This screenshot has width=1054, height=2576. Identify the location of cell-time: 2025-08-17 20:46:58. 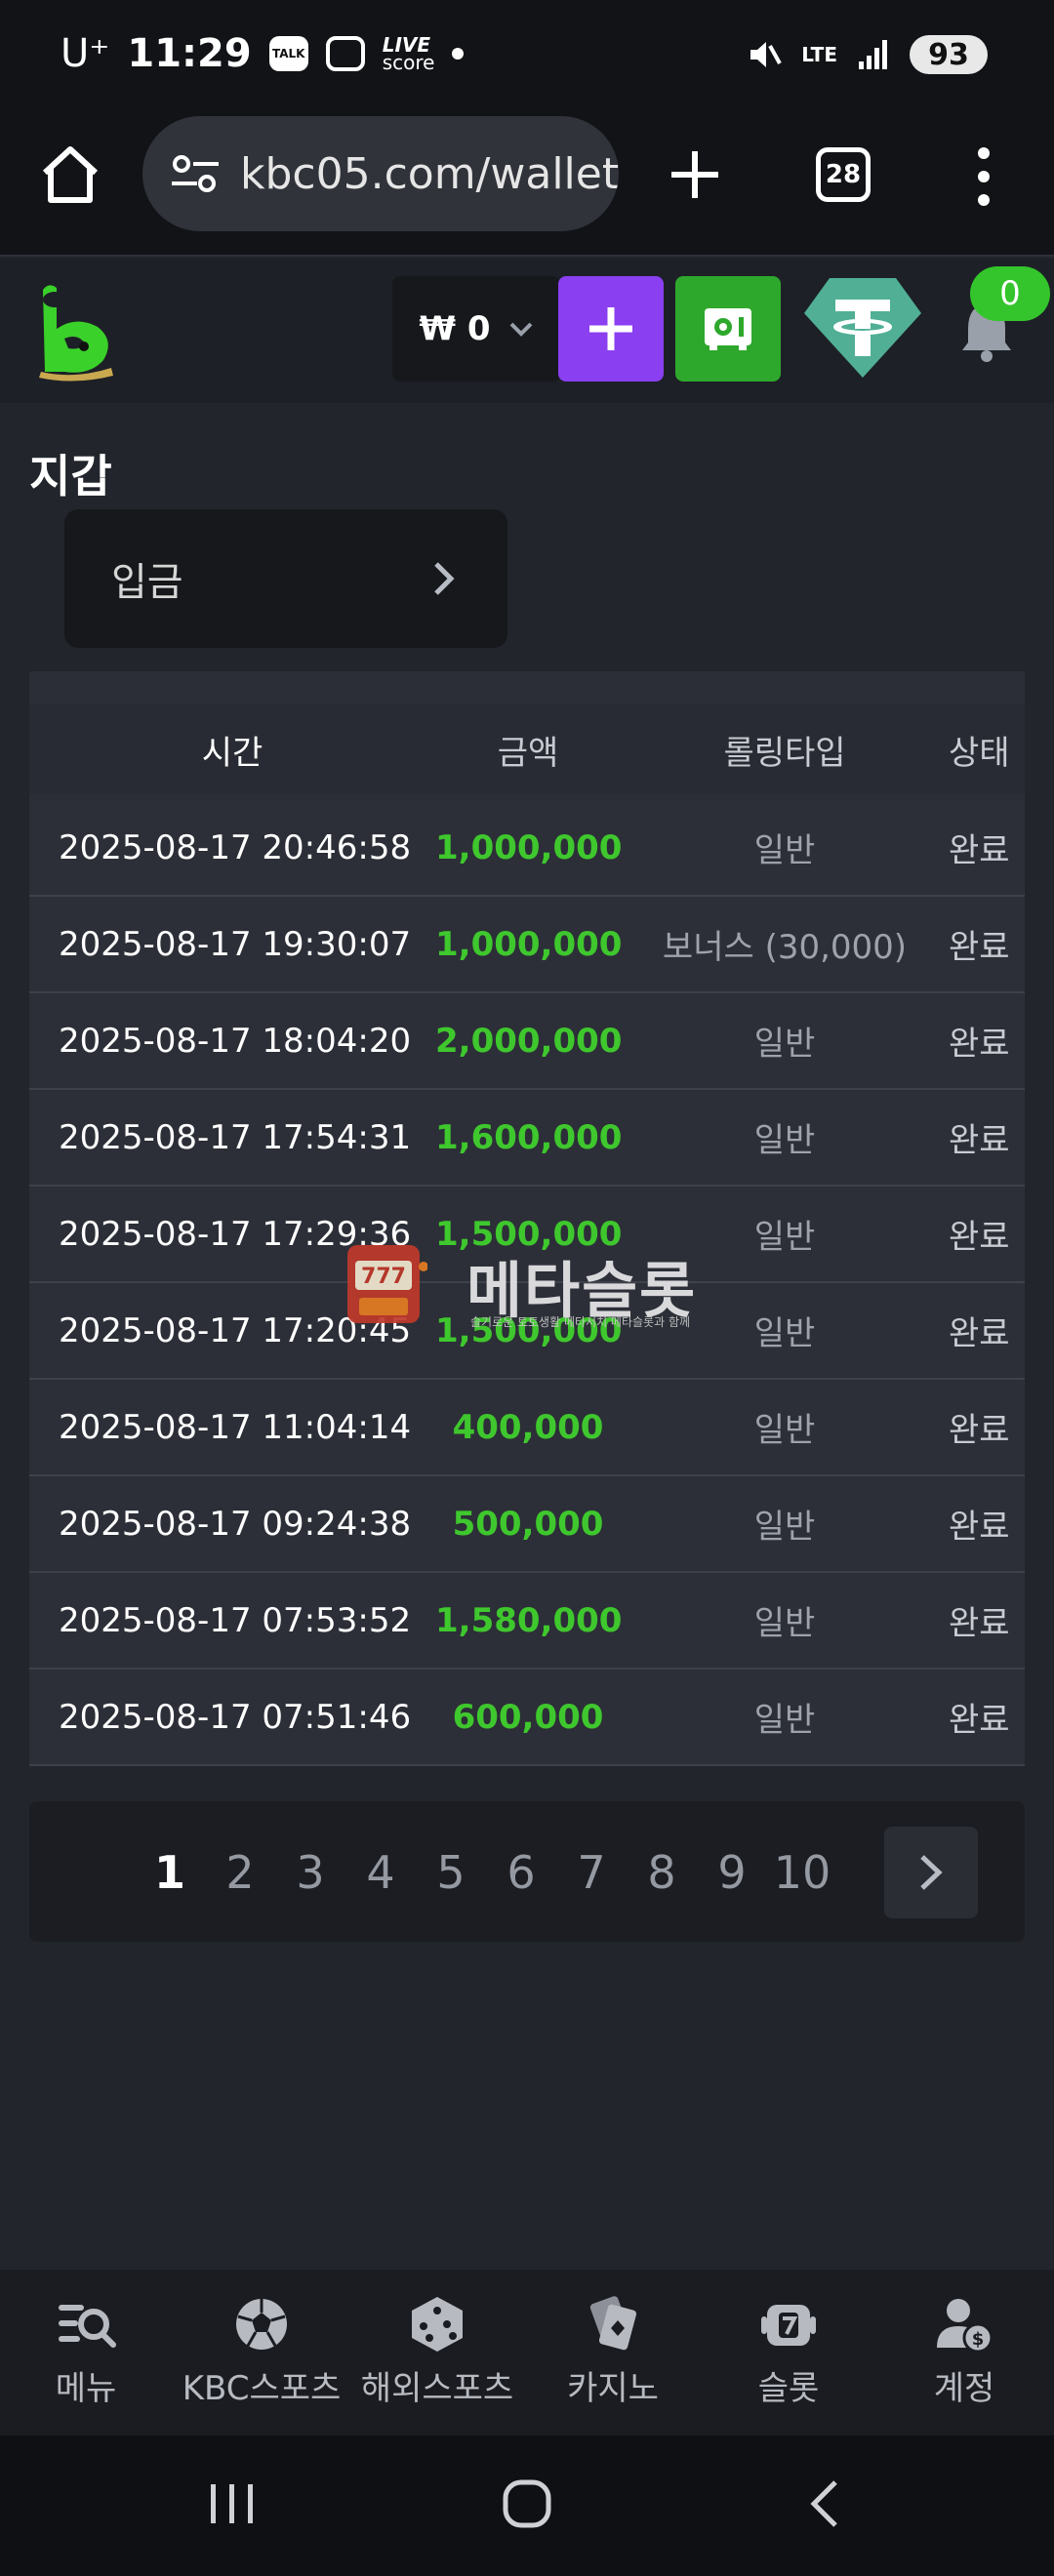
(236, 847).